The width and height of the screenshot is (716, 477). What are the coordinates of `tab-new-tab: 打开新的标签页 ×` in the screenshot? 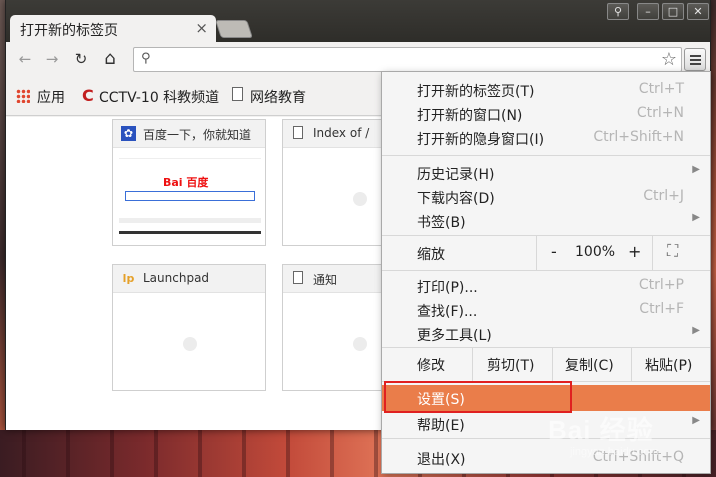 It's located at (113, 28).